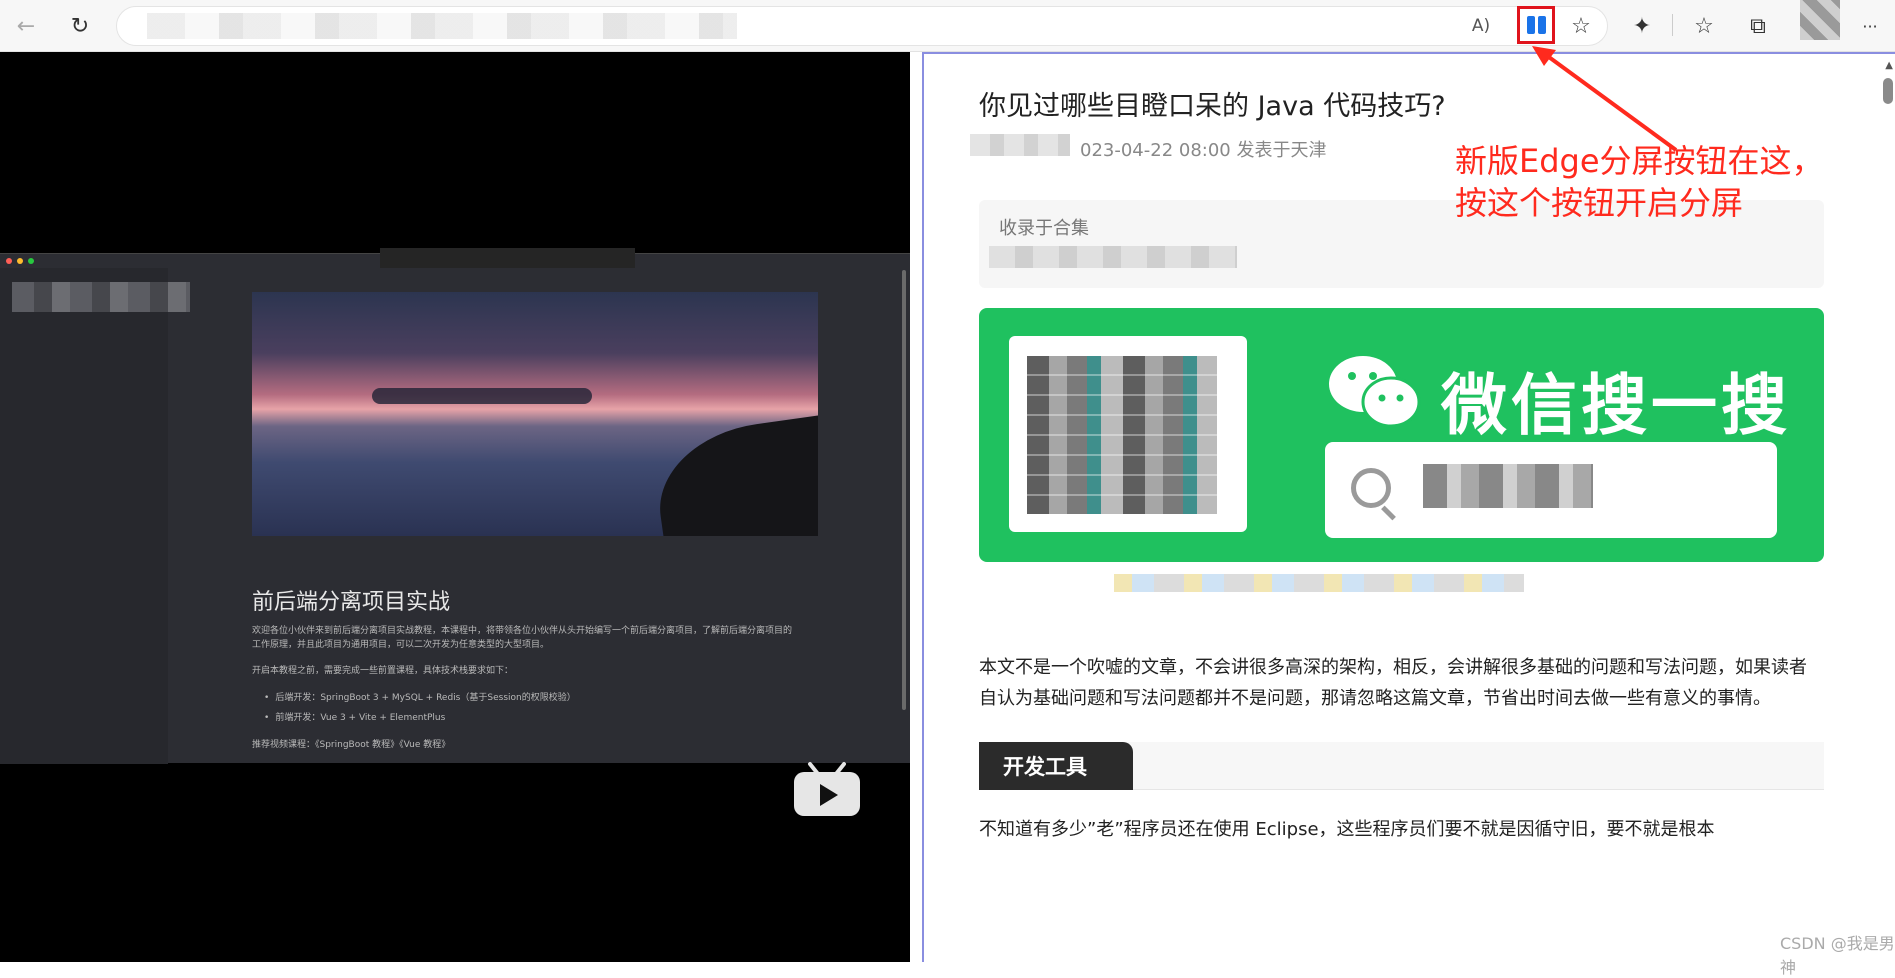 The height and width of the screenshot is (978, 1895). I want to click on collection-blurred-name, so click(1113, 257).